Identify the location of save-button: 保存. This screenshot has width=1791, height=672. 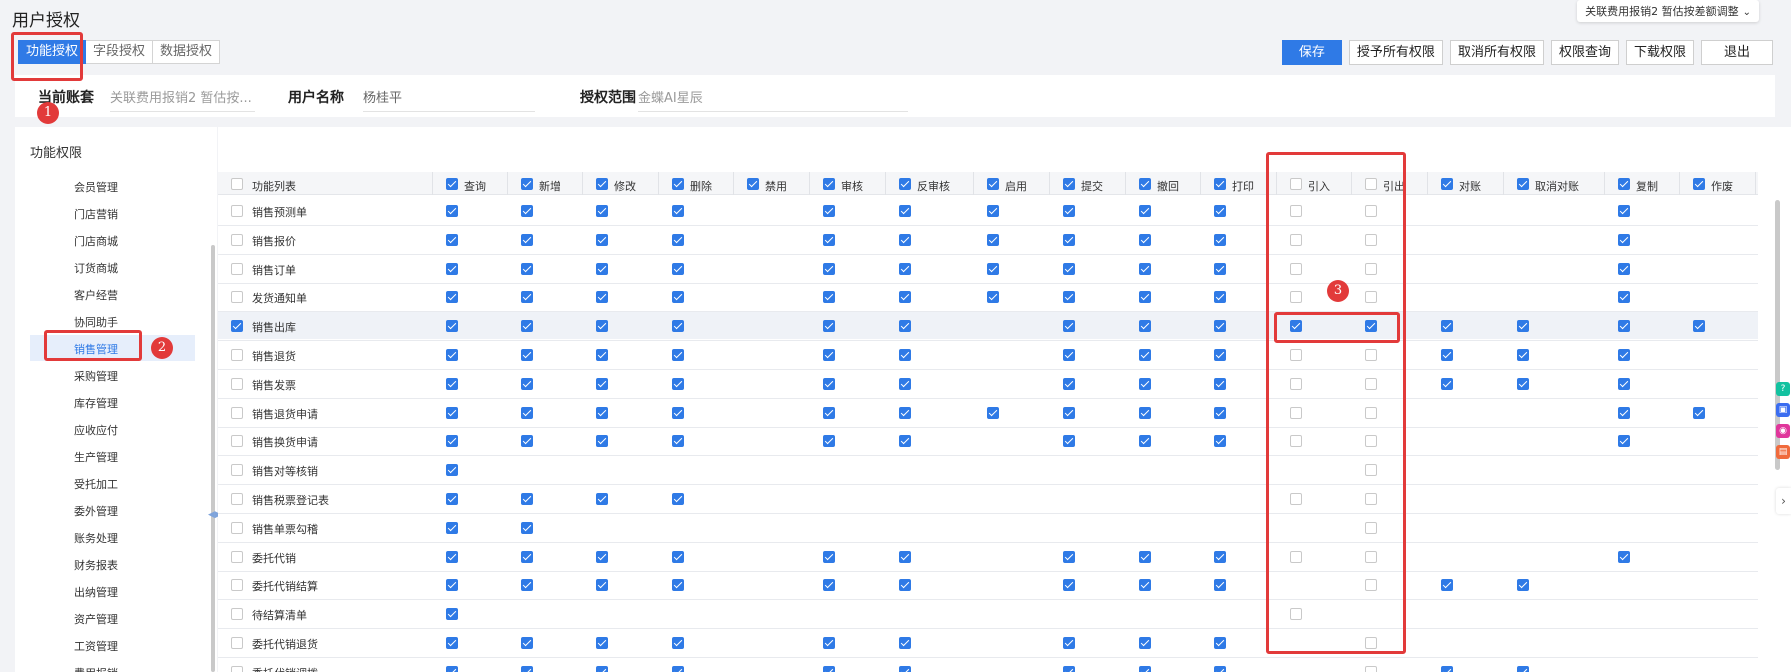
(1311, 52).